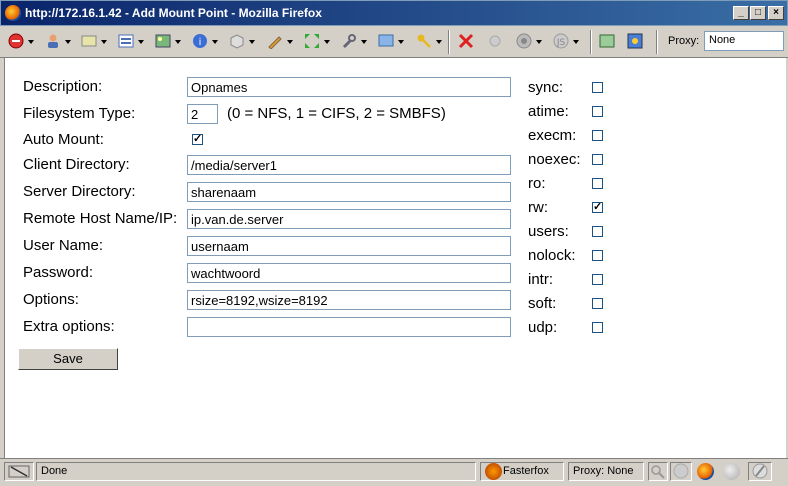 The width and height of the screenshot is (788, 486). I want to click on flag-soft-checkbox, so click(597, 303).